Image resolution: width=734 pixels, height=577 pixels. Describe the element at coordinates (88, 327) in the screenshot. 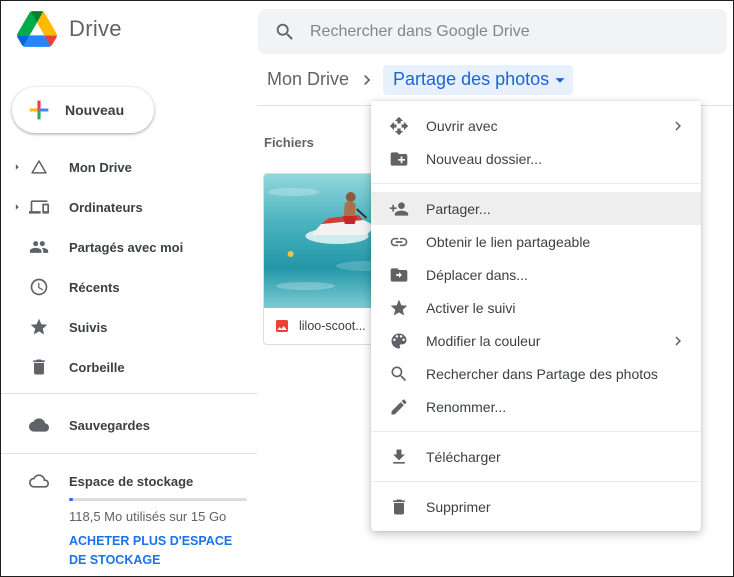

I see `sidebar-item-label: Suivis` at that location.